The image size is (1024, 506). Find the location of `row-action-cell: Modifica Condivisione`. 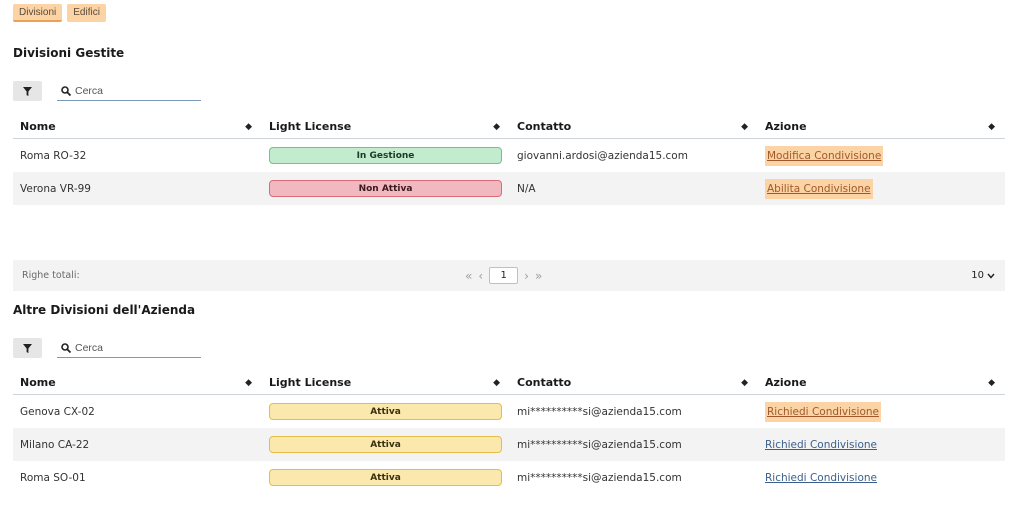

row-action-cell: Modifica Condivisione is located at coordinates (881, 155).